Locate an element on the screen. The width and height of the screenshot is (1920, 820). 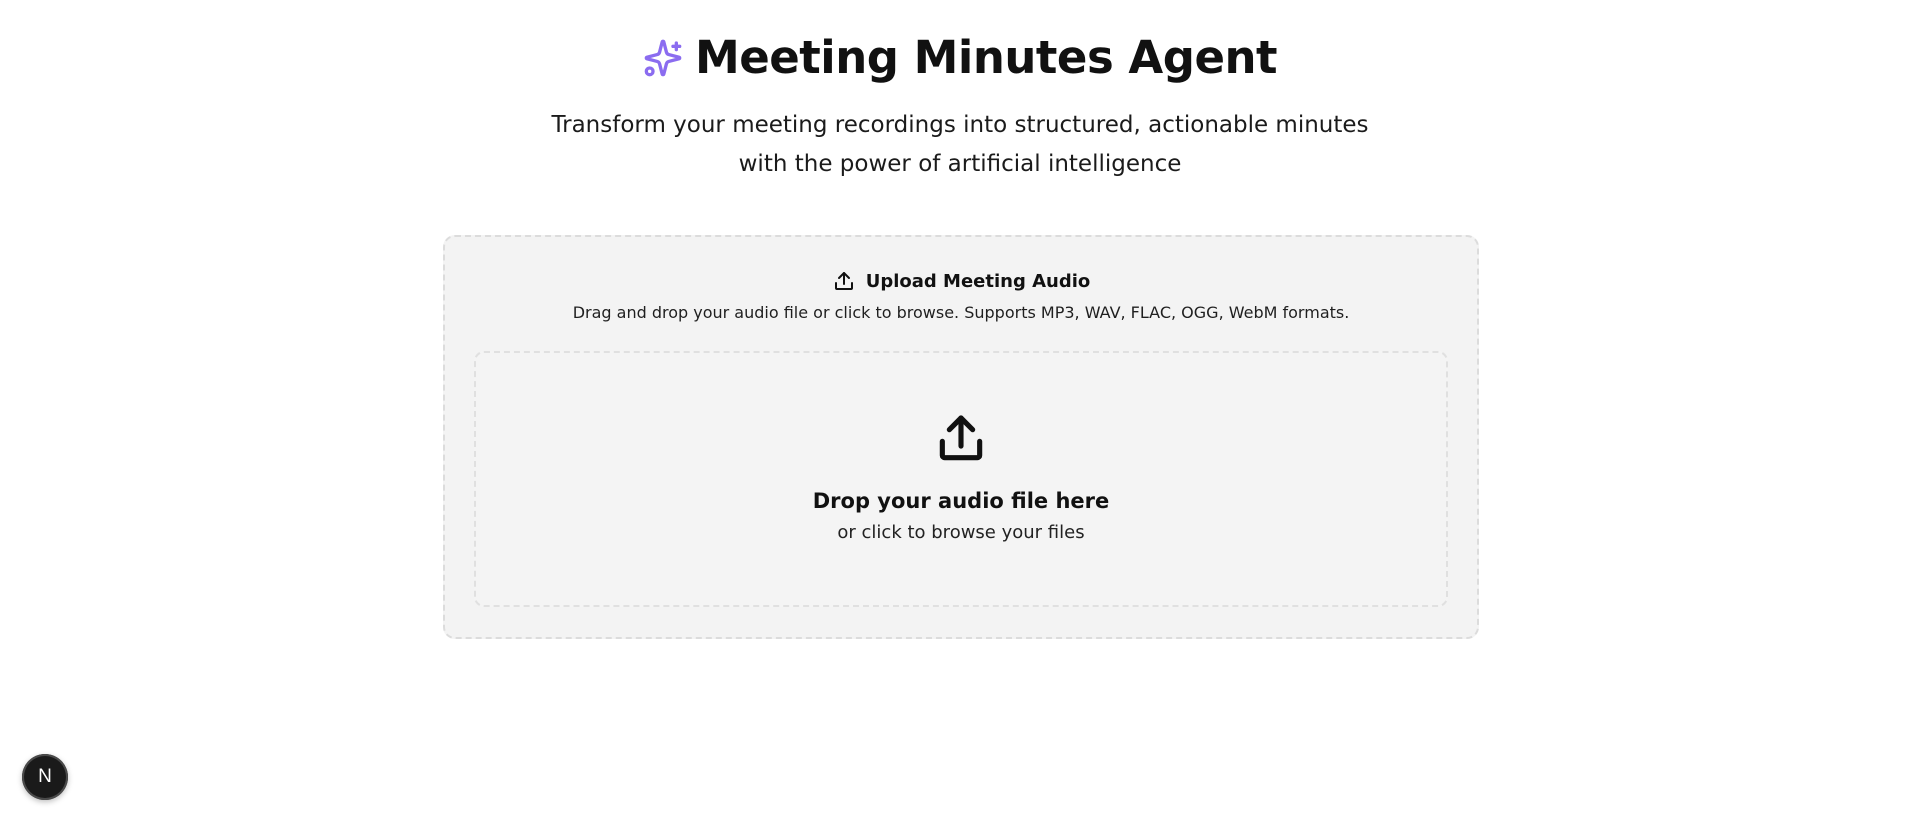
upload-card-title-row: Upload Meeting Audio is located at coordinates (961, 281).